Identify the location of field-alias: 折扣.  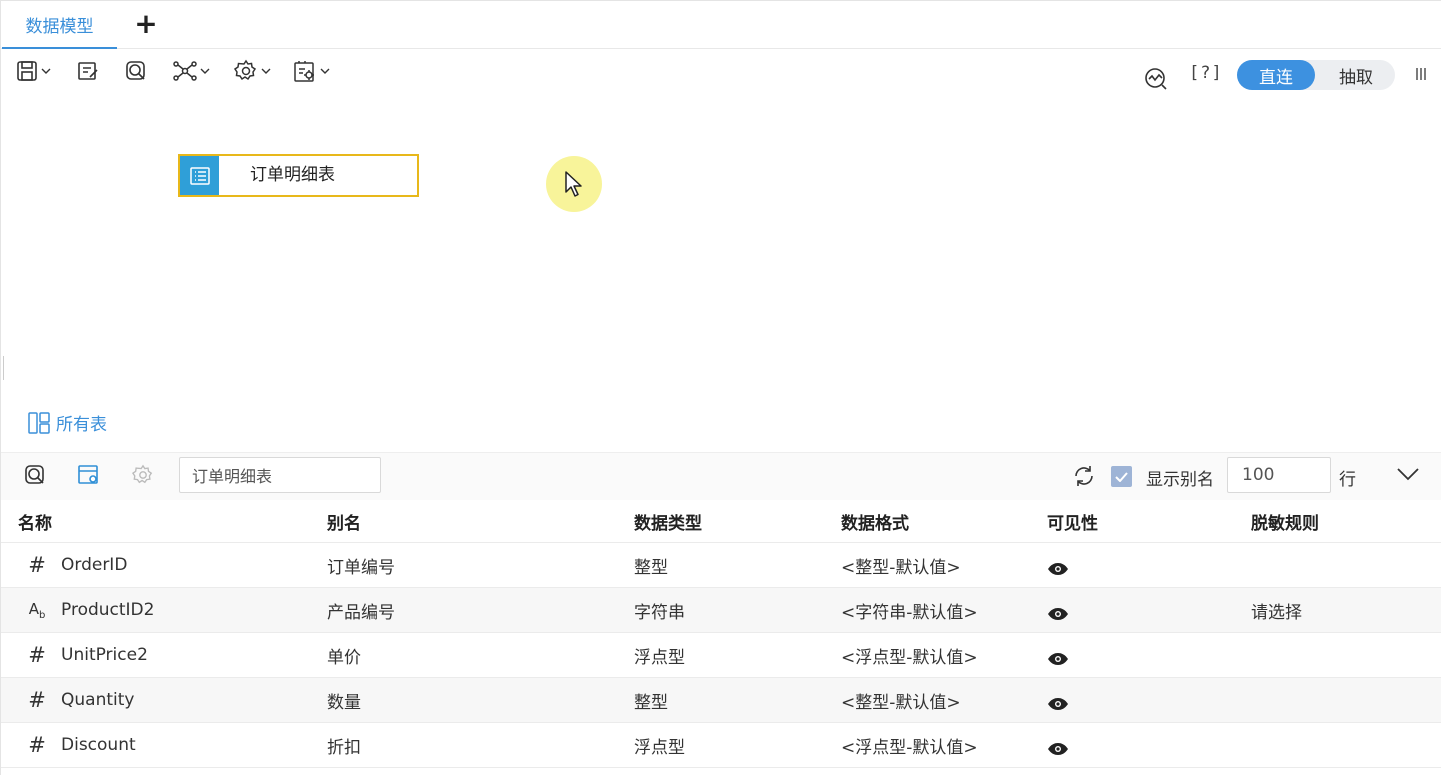
(344, 745).